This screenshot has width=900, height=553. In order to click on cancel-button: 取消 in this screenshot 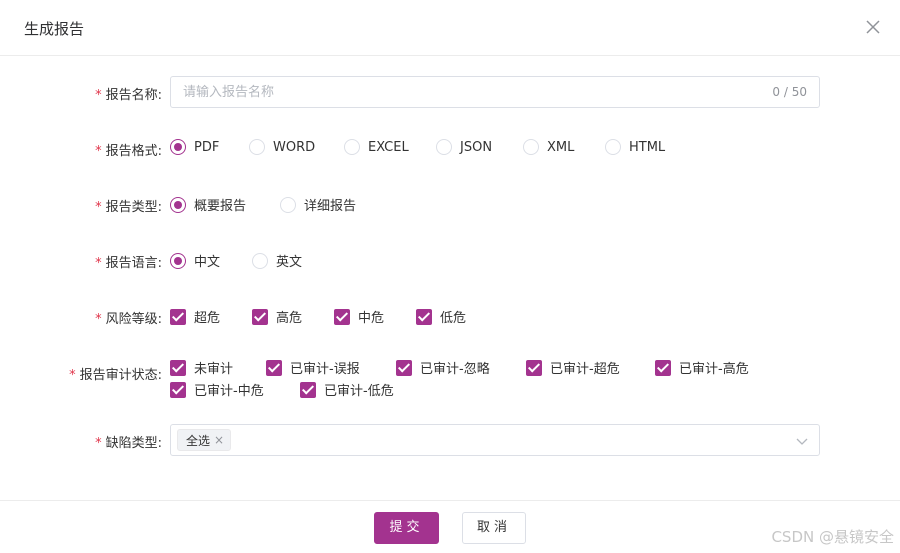, I will do `click(494, 528)`.